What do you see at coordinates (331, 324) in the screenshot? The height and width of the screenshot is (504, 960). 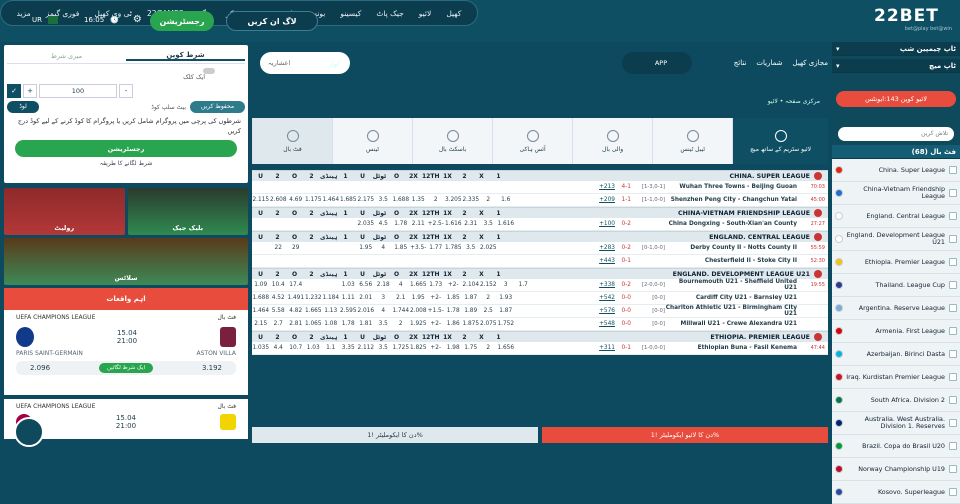 I see `odd-cell: 1.08` at bounding box center [331, 324].